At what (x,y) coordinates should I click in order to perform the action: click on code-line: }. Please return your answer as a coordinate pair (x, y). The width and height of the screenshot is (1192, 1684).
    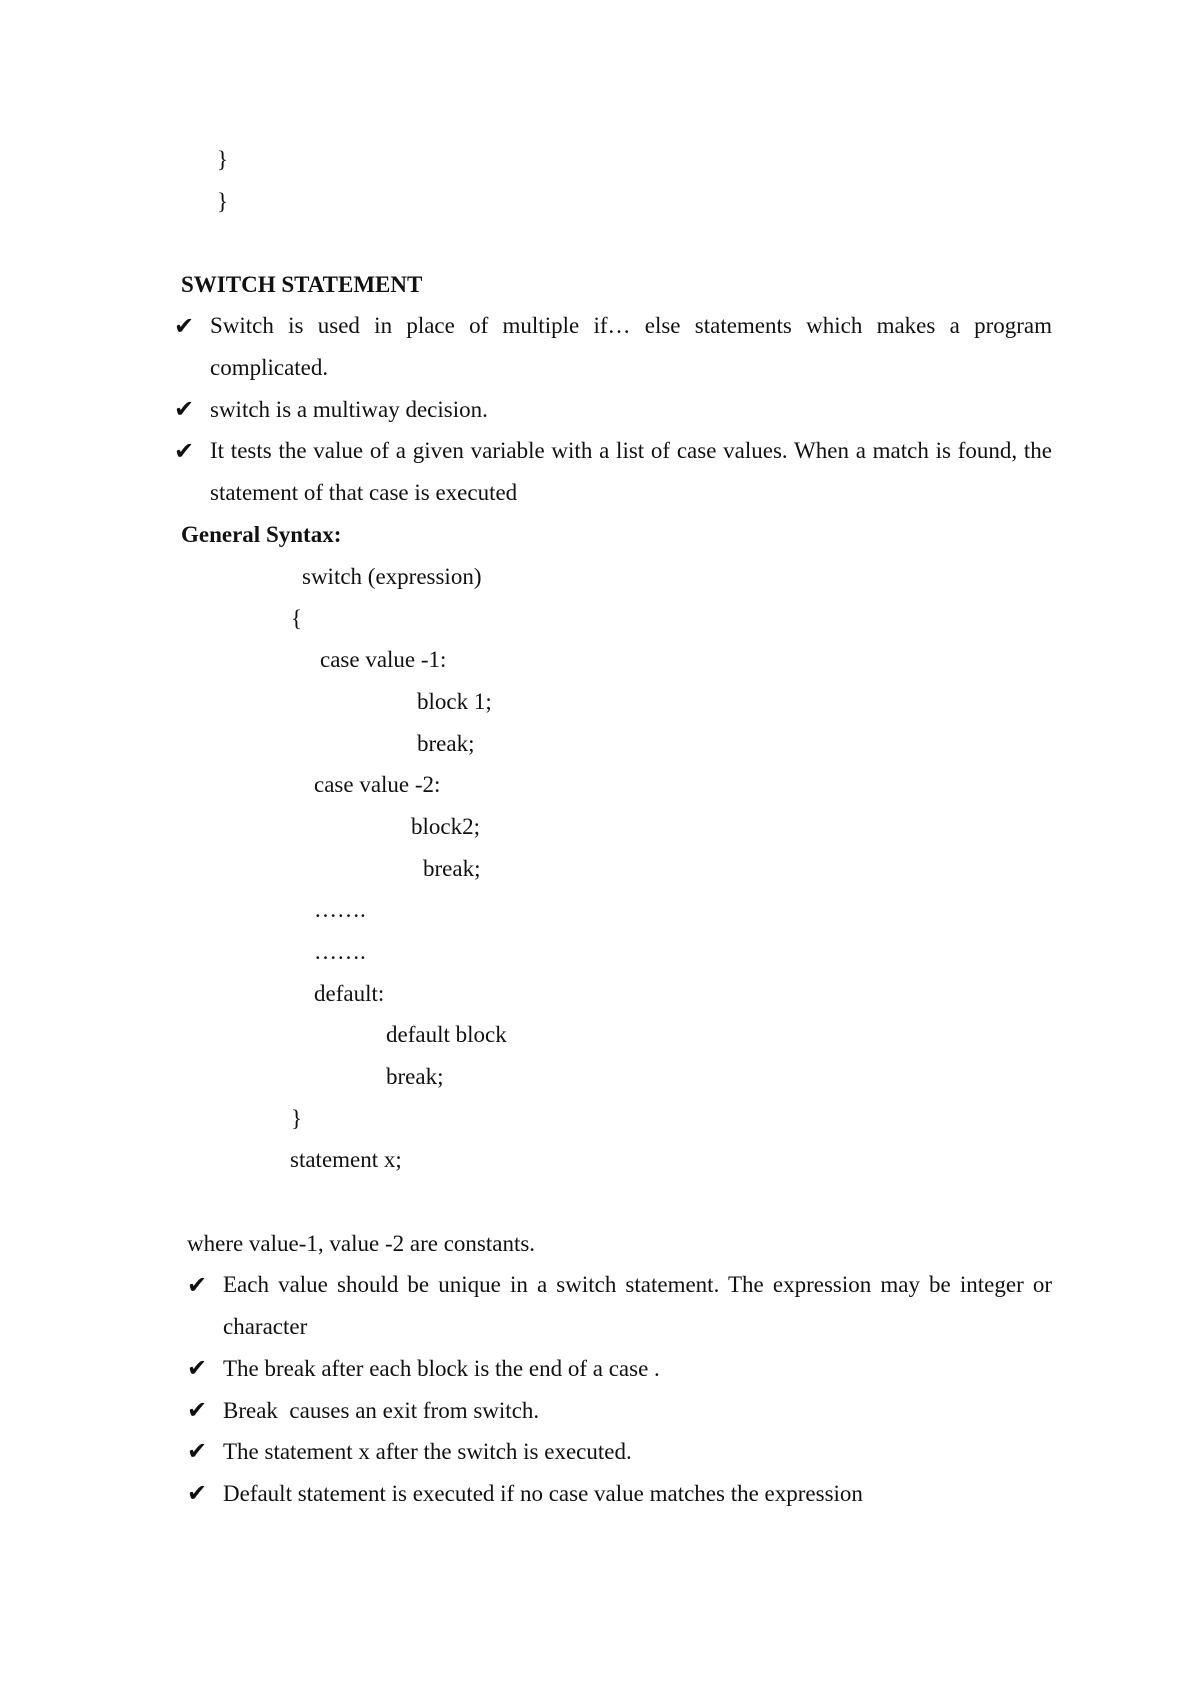
    Looking at the image, I should click on (297, 1118).